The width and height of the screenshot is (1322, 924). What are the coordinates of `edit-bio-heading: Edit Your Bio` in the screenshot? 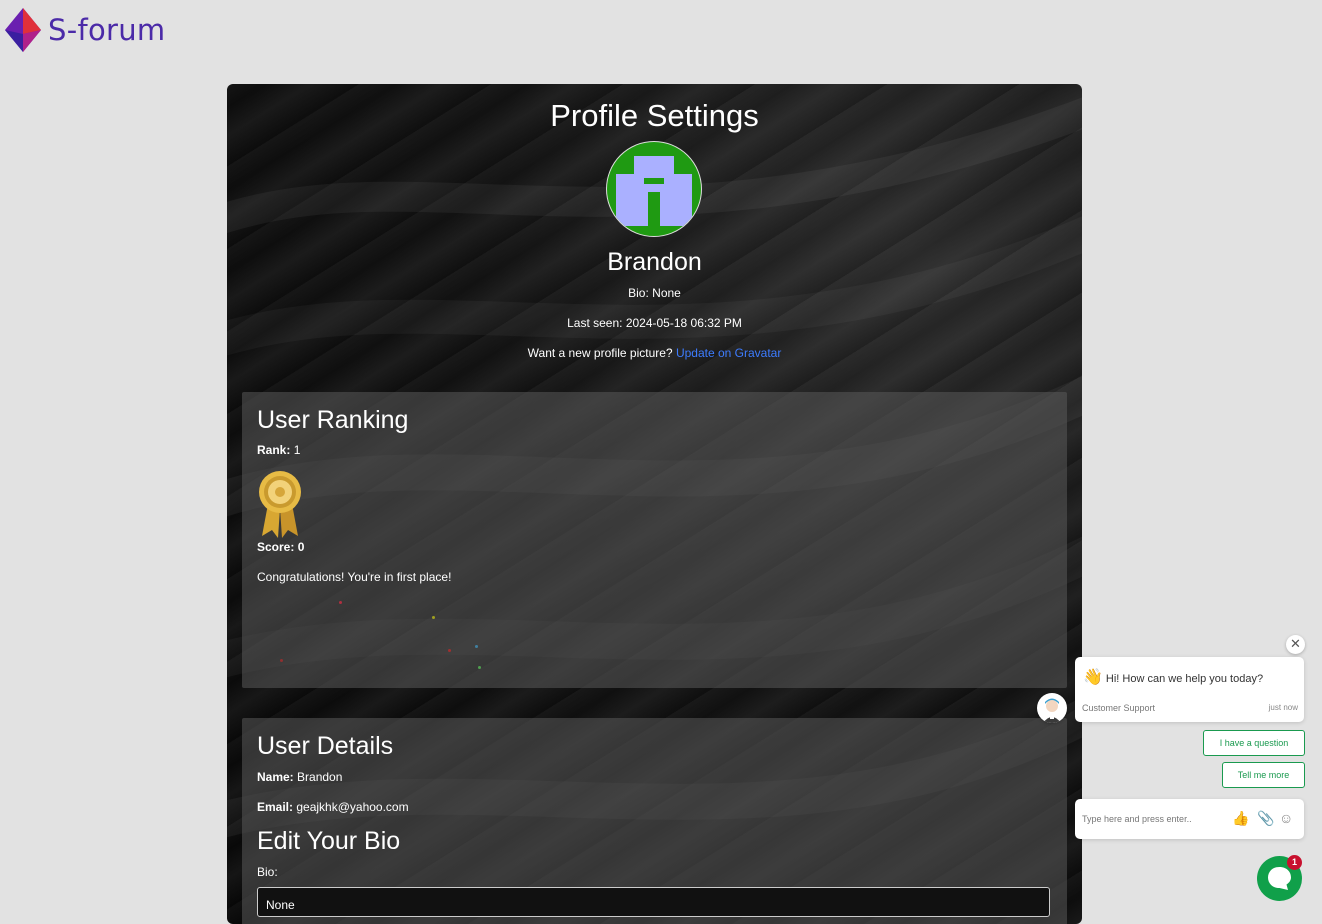 It's located at (329, 841).